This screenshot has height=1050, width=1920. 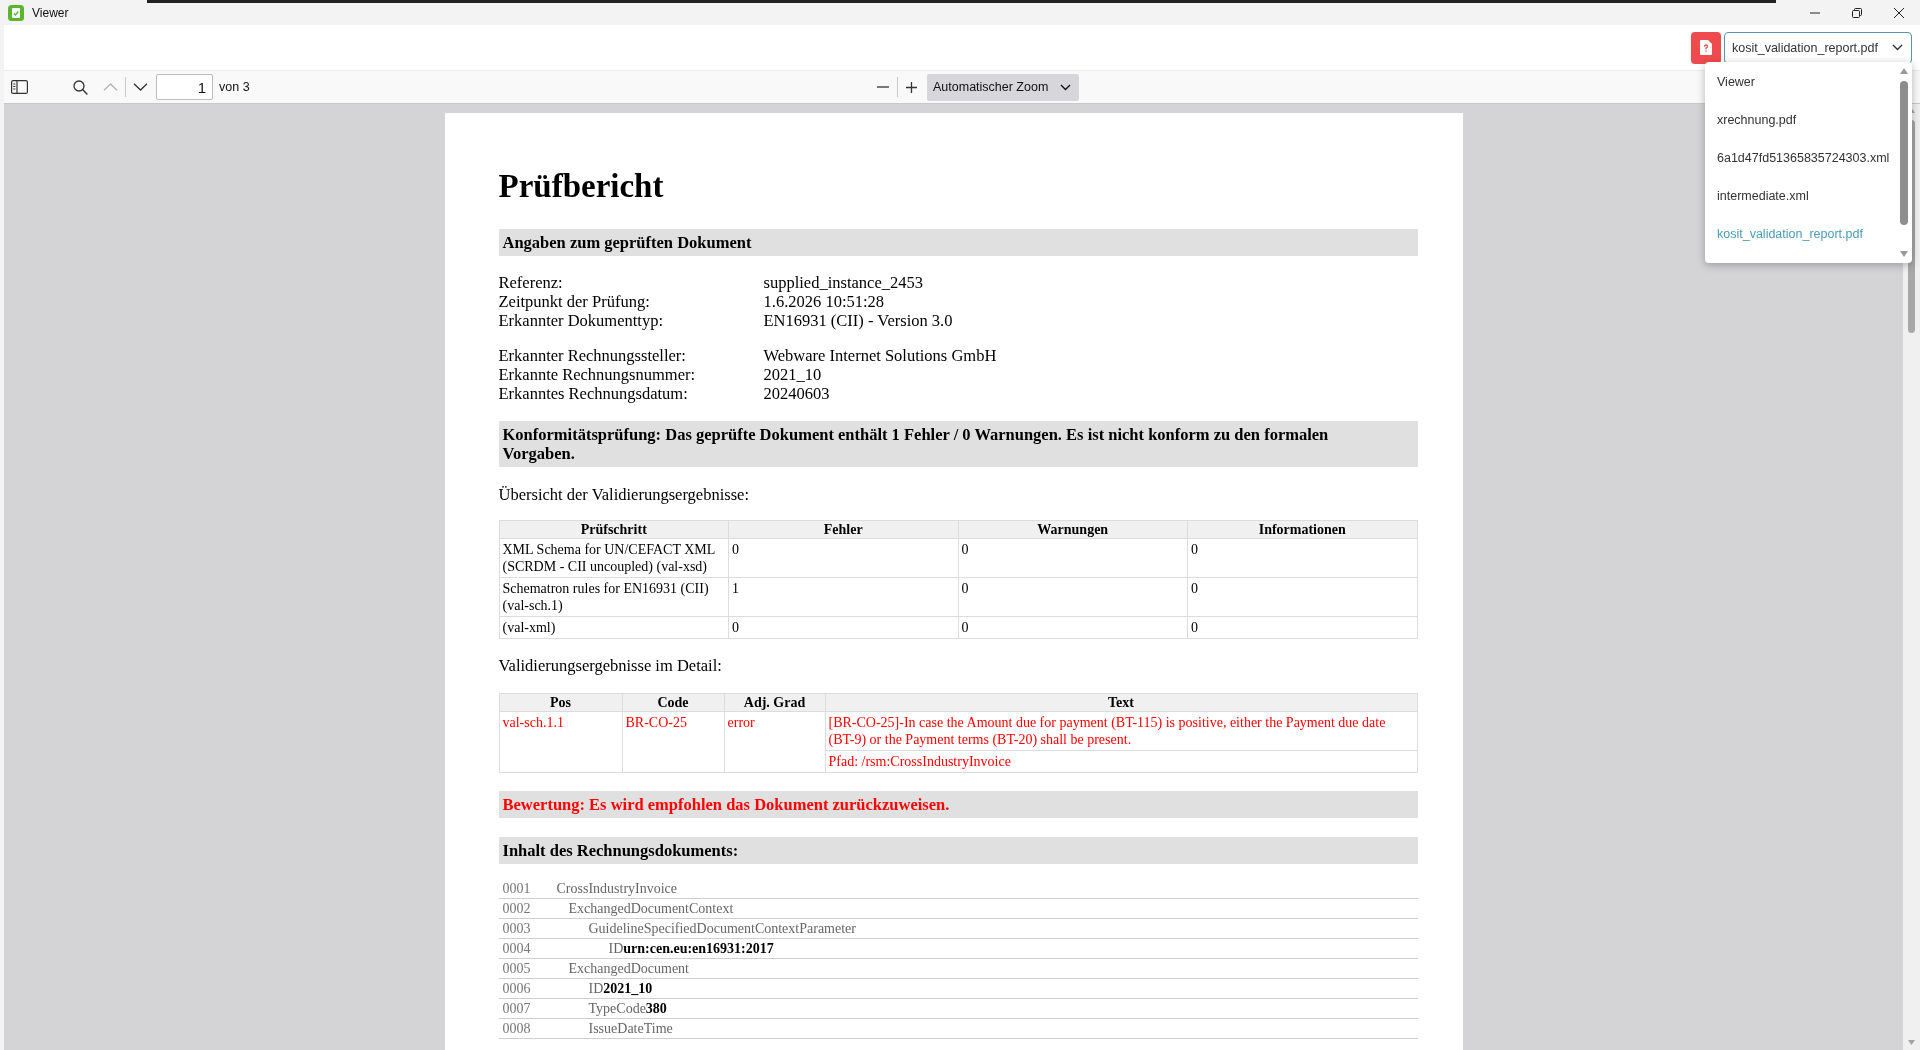 I want to click on sidebar-toggle-icon, so click(x=19, y=87).